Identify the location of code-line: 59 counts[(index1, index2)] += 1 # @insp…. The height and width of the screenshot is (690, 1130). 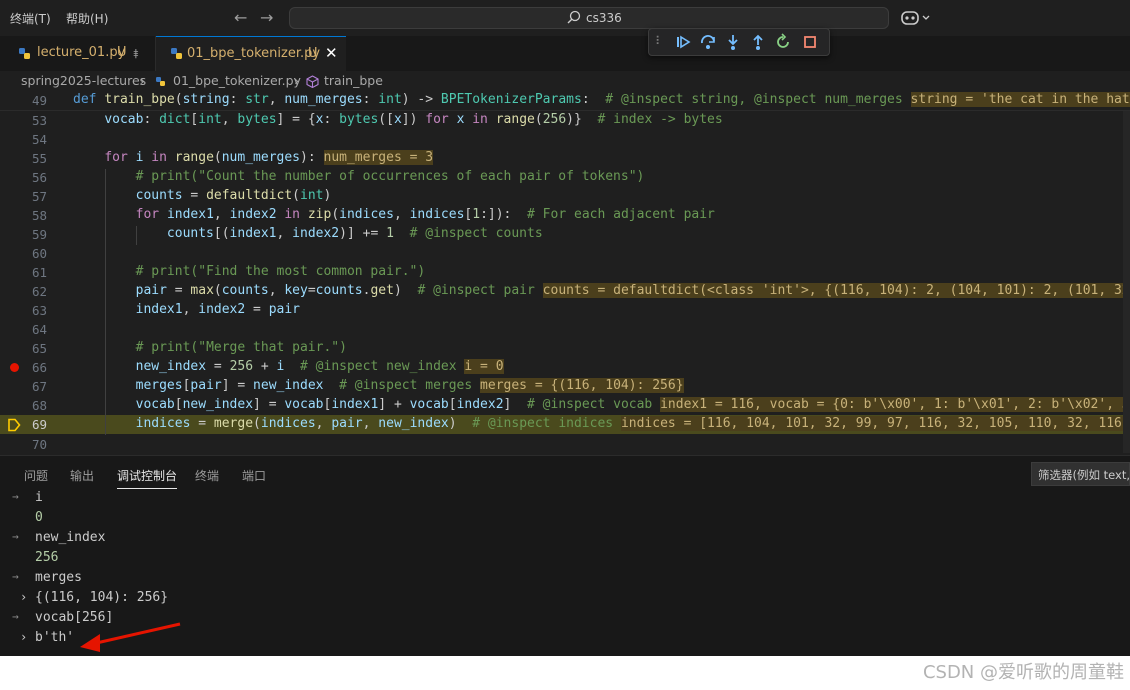
(565, 234).